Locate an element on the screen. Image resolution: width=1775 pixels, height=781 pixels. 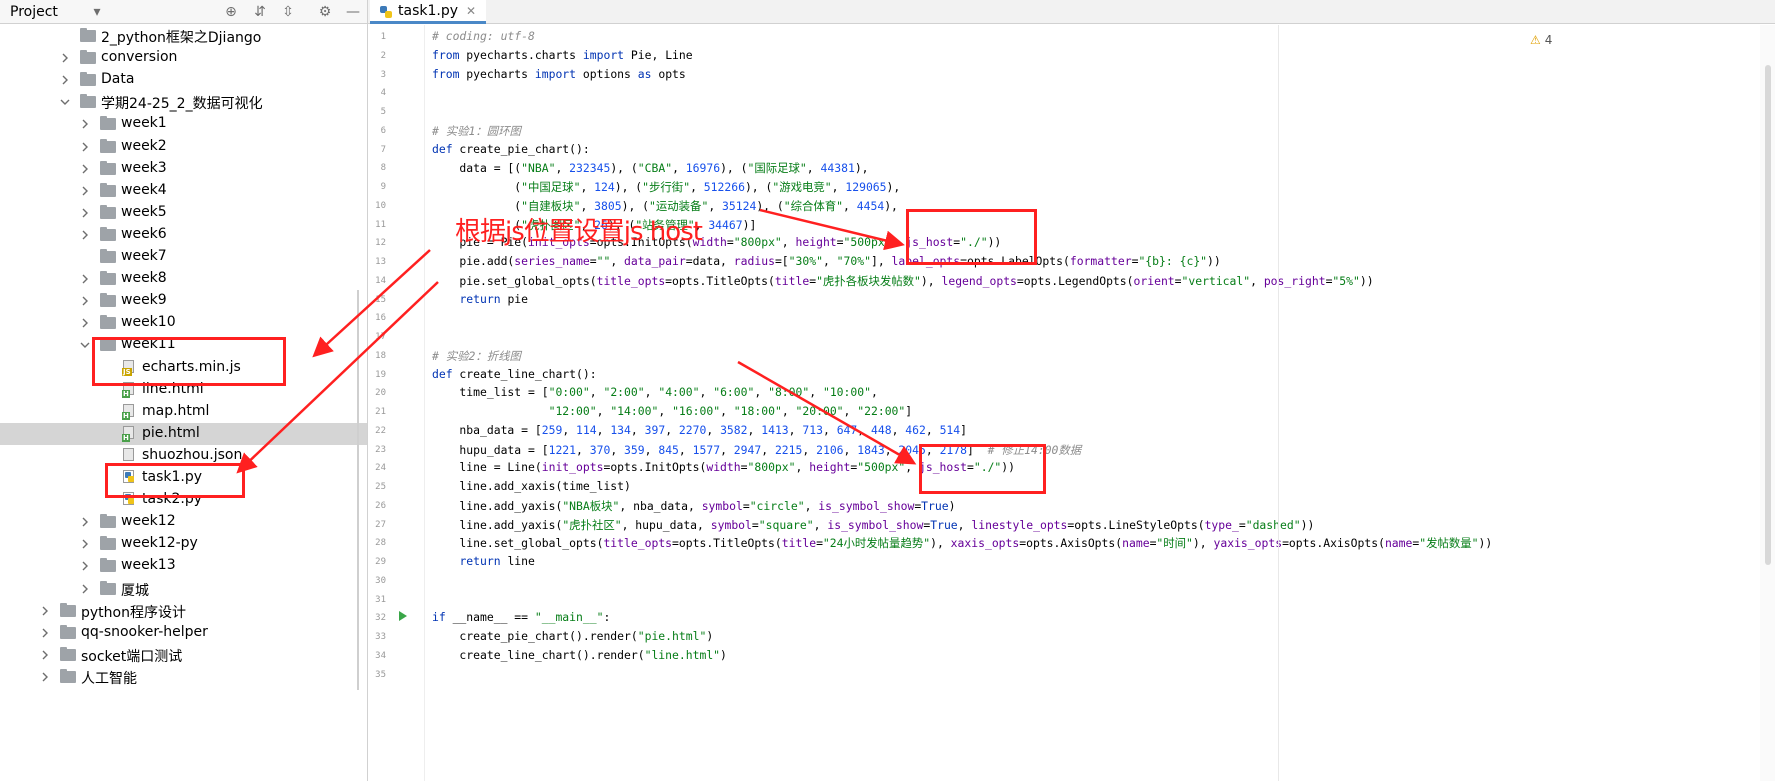
line-number: 8 is located at coordinates (383, 168).